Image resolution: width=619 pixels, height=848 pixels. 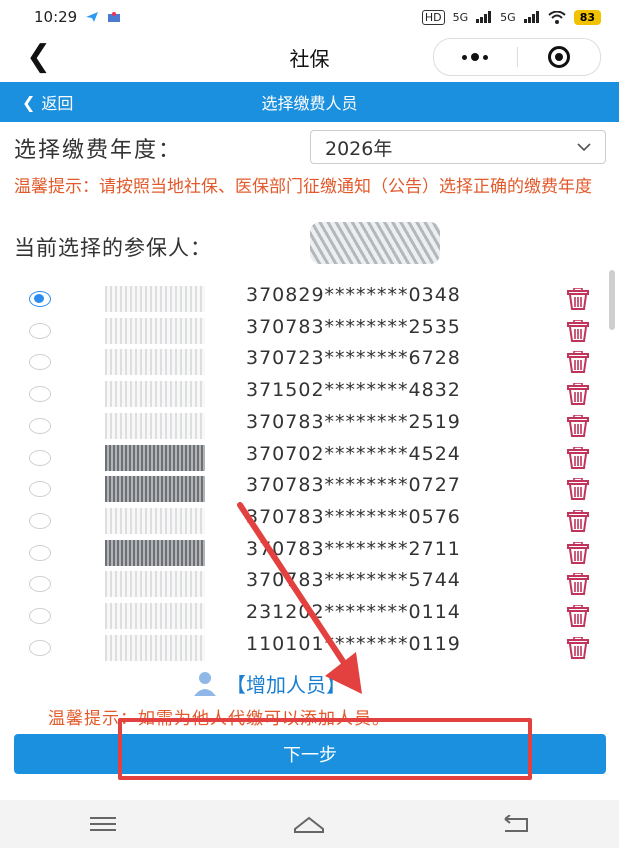 What do you see at coordinates (353, 612) in the screenshot?
I see `id-number: 231202********0114` at bounding box center [353, 612].